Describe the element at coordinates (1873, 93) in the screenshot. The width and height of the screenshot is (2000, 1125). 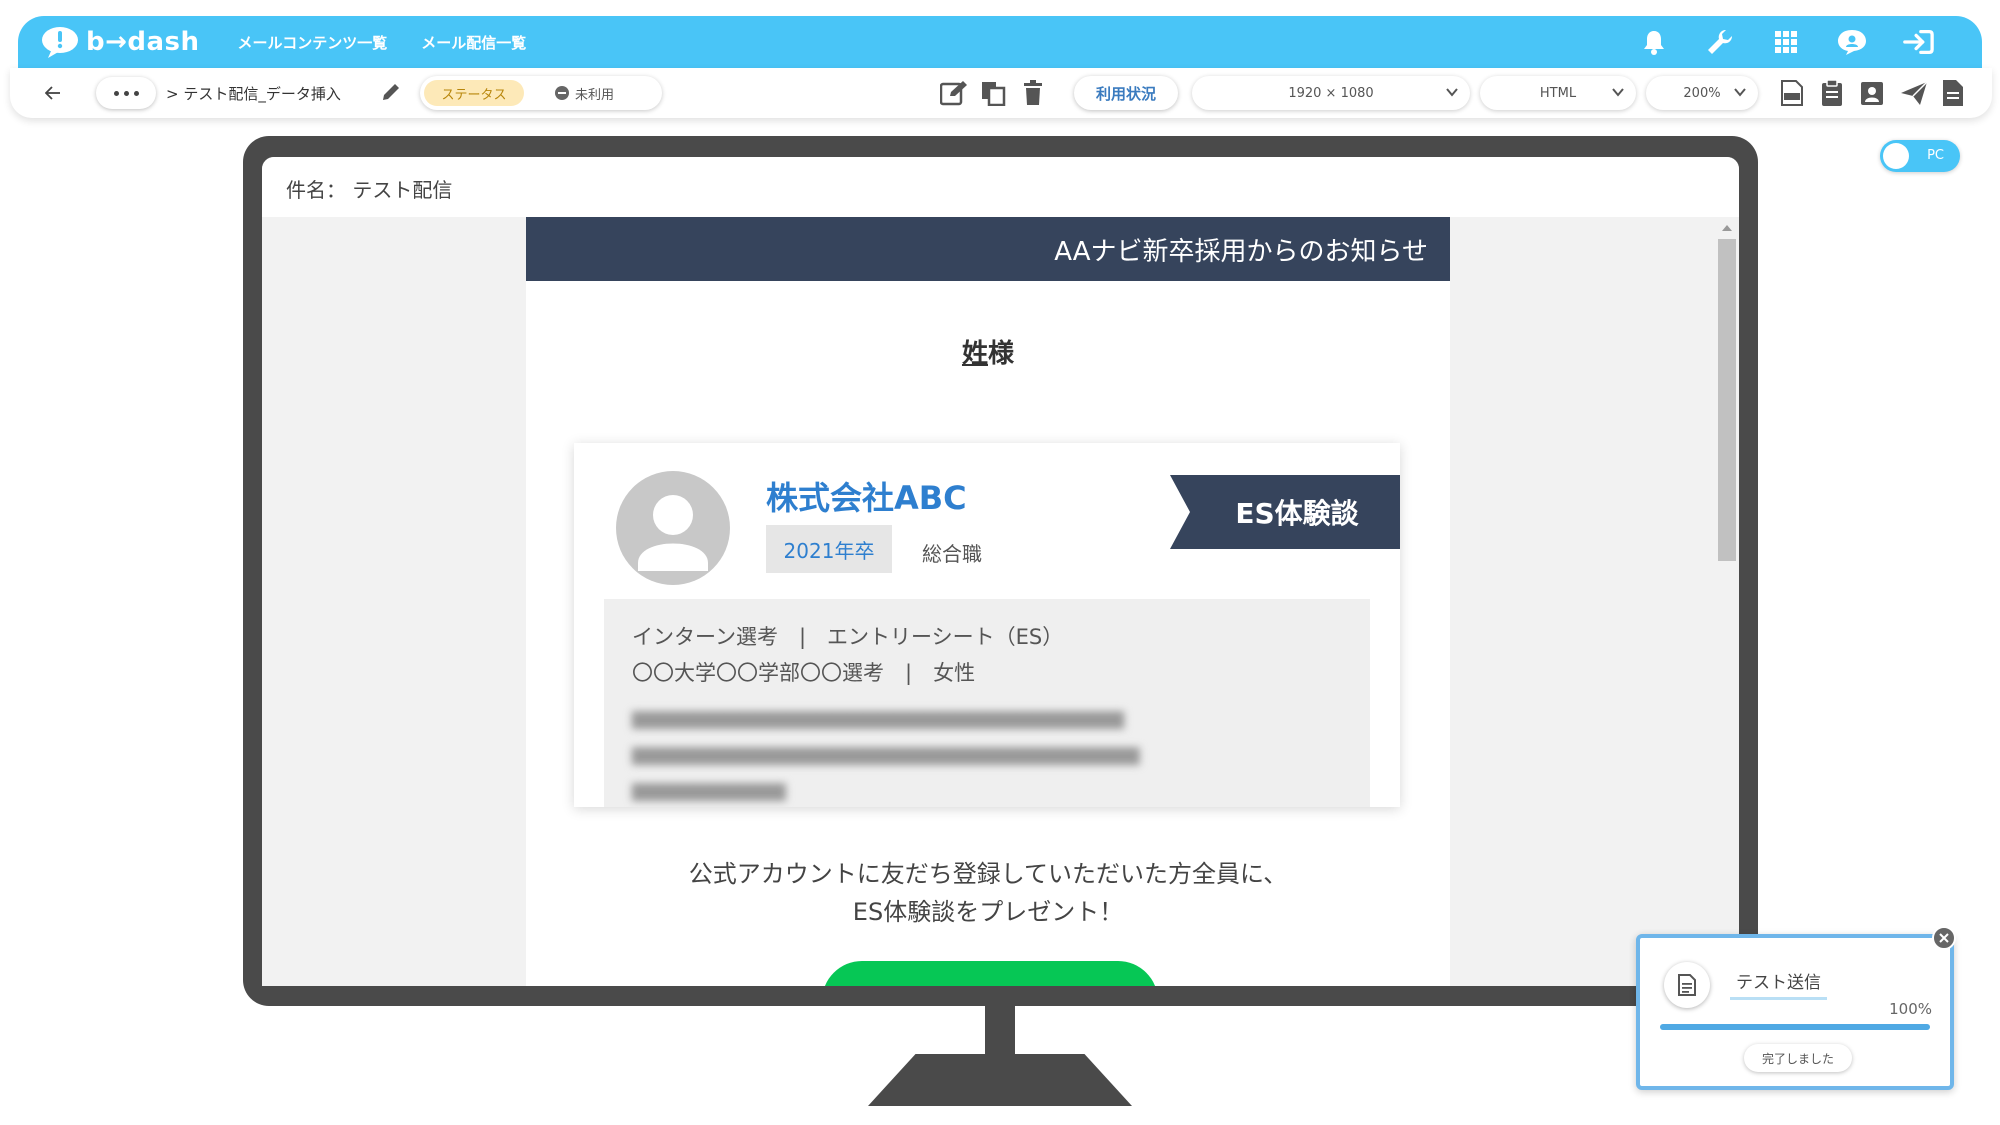
I see `contact-card-icon` at that location.